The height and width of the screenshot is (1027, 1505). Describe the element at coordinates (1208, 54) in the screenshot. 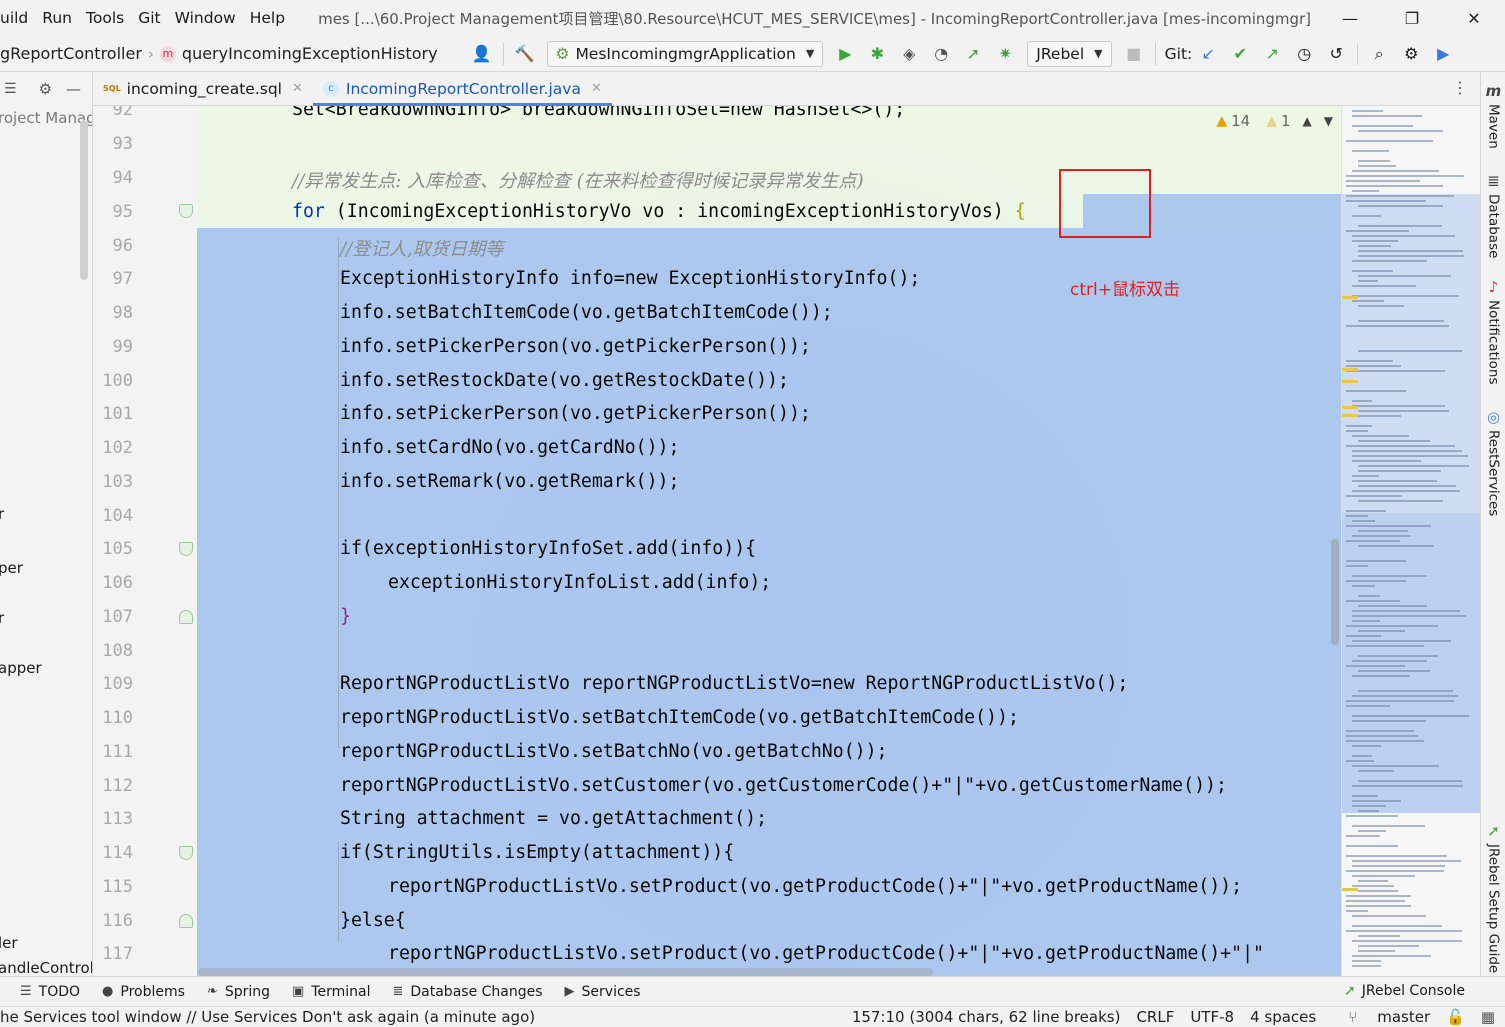

I see `git-update-icon: ↙` at that location.